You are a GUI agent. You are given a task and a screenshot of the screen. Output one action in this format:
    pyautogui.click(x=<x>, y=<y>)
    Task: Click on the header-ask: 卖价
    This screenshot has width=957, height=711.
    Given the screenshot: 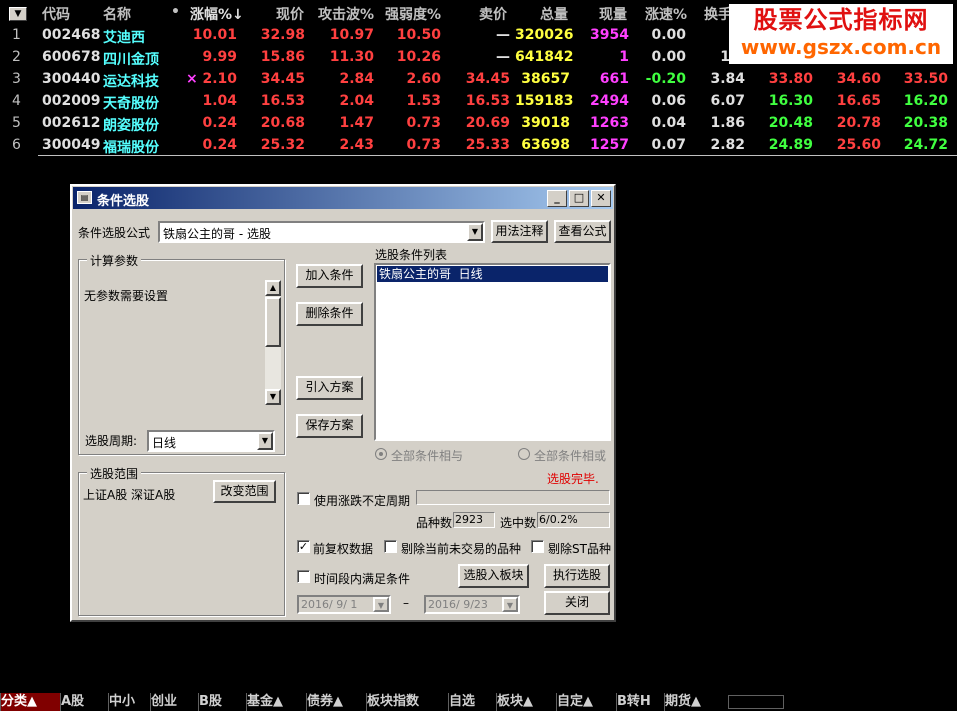 What is the action you would take?
    pyautogui.click(x=493, y=15)
    